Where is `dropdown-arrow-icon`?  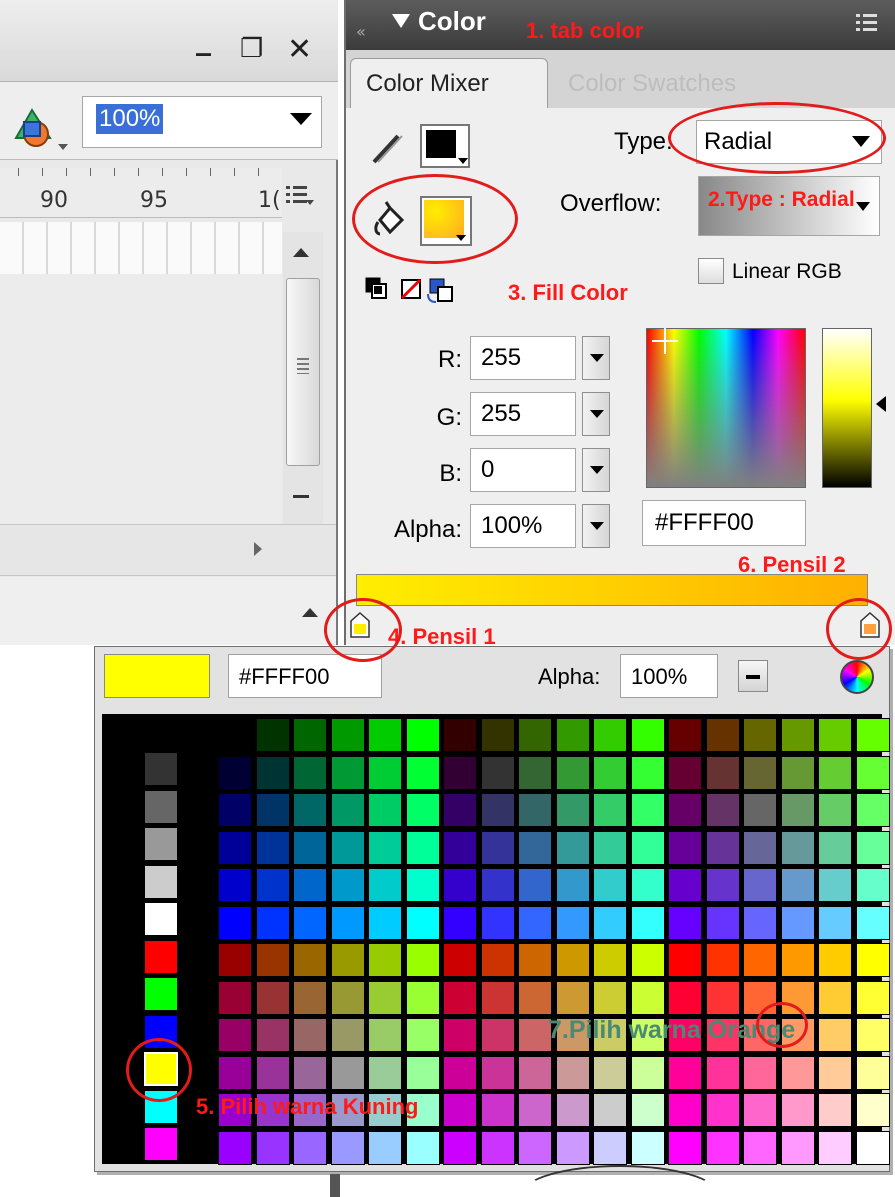
dropdown-arrow-icon is located at coordinates (463, 161).